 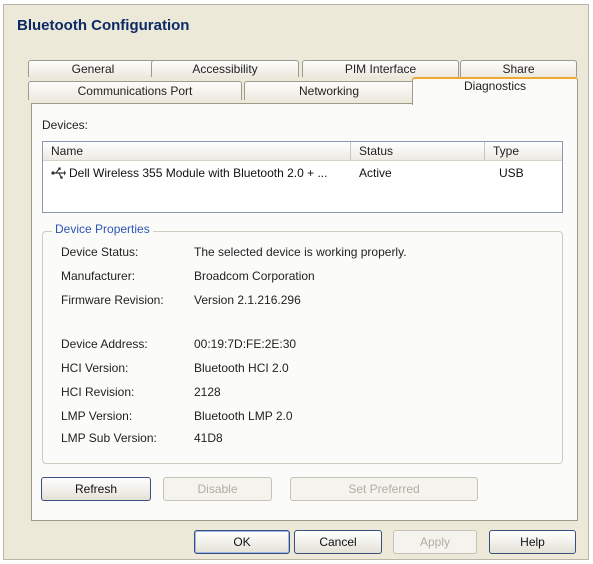 I want to click on prop-value-device-address: 00:19:7D:FE:2E:30, so click(x=245, y=344).